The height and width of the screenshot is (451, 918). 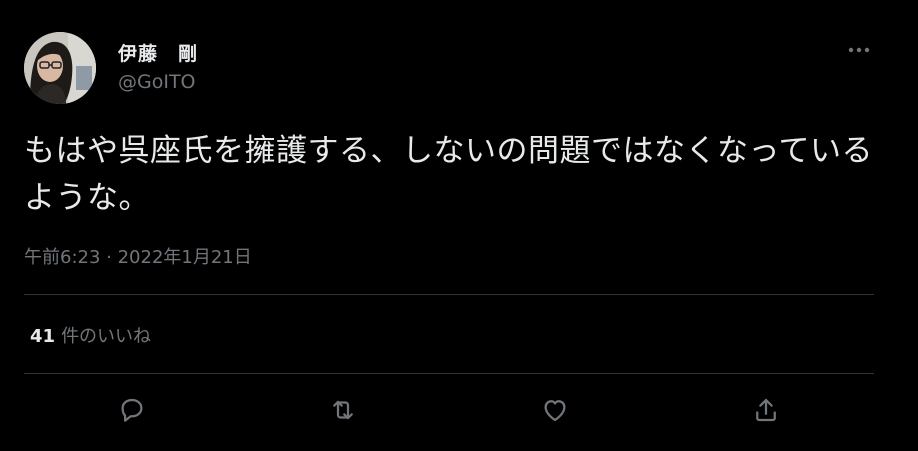 I want to click on share-button, so click(x=766, y=410).